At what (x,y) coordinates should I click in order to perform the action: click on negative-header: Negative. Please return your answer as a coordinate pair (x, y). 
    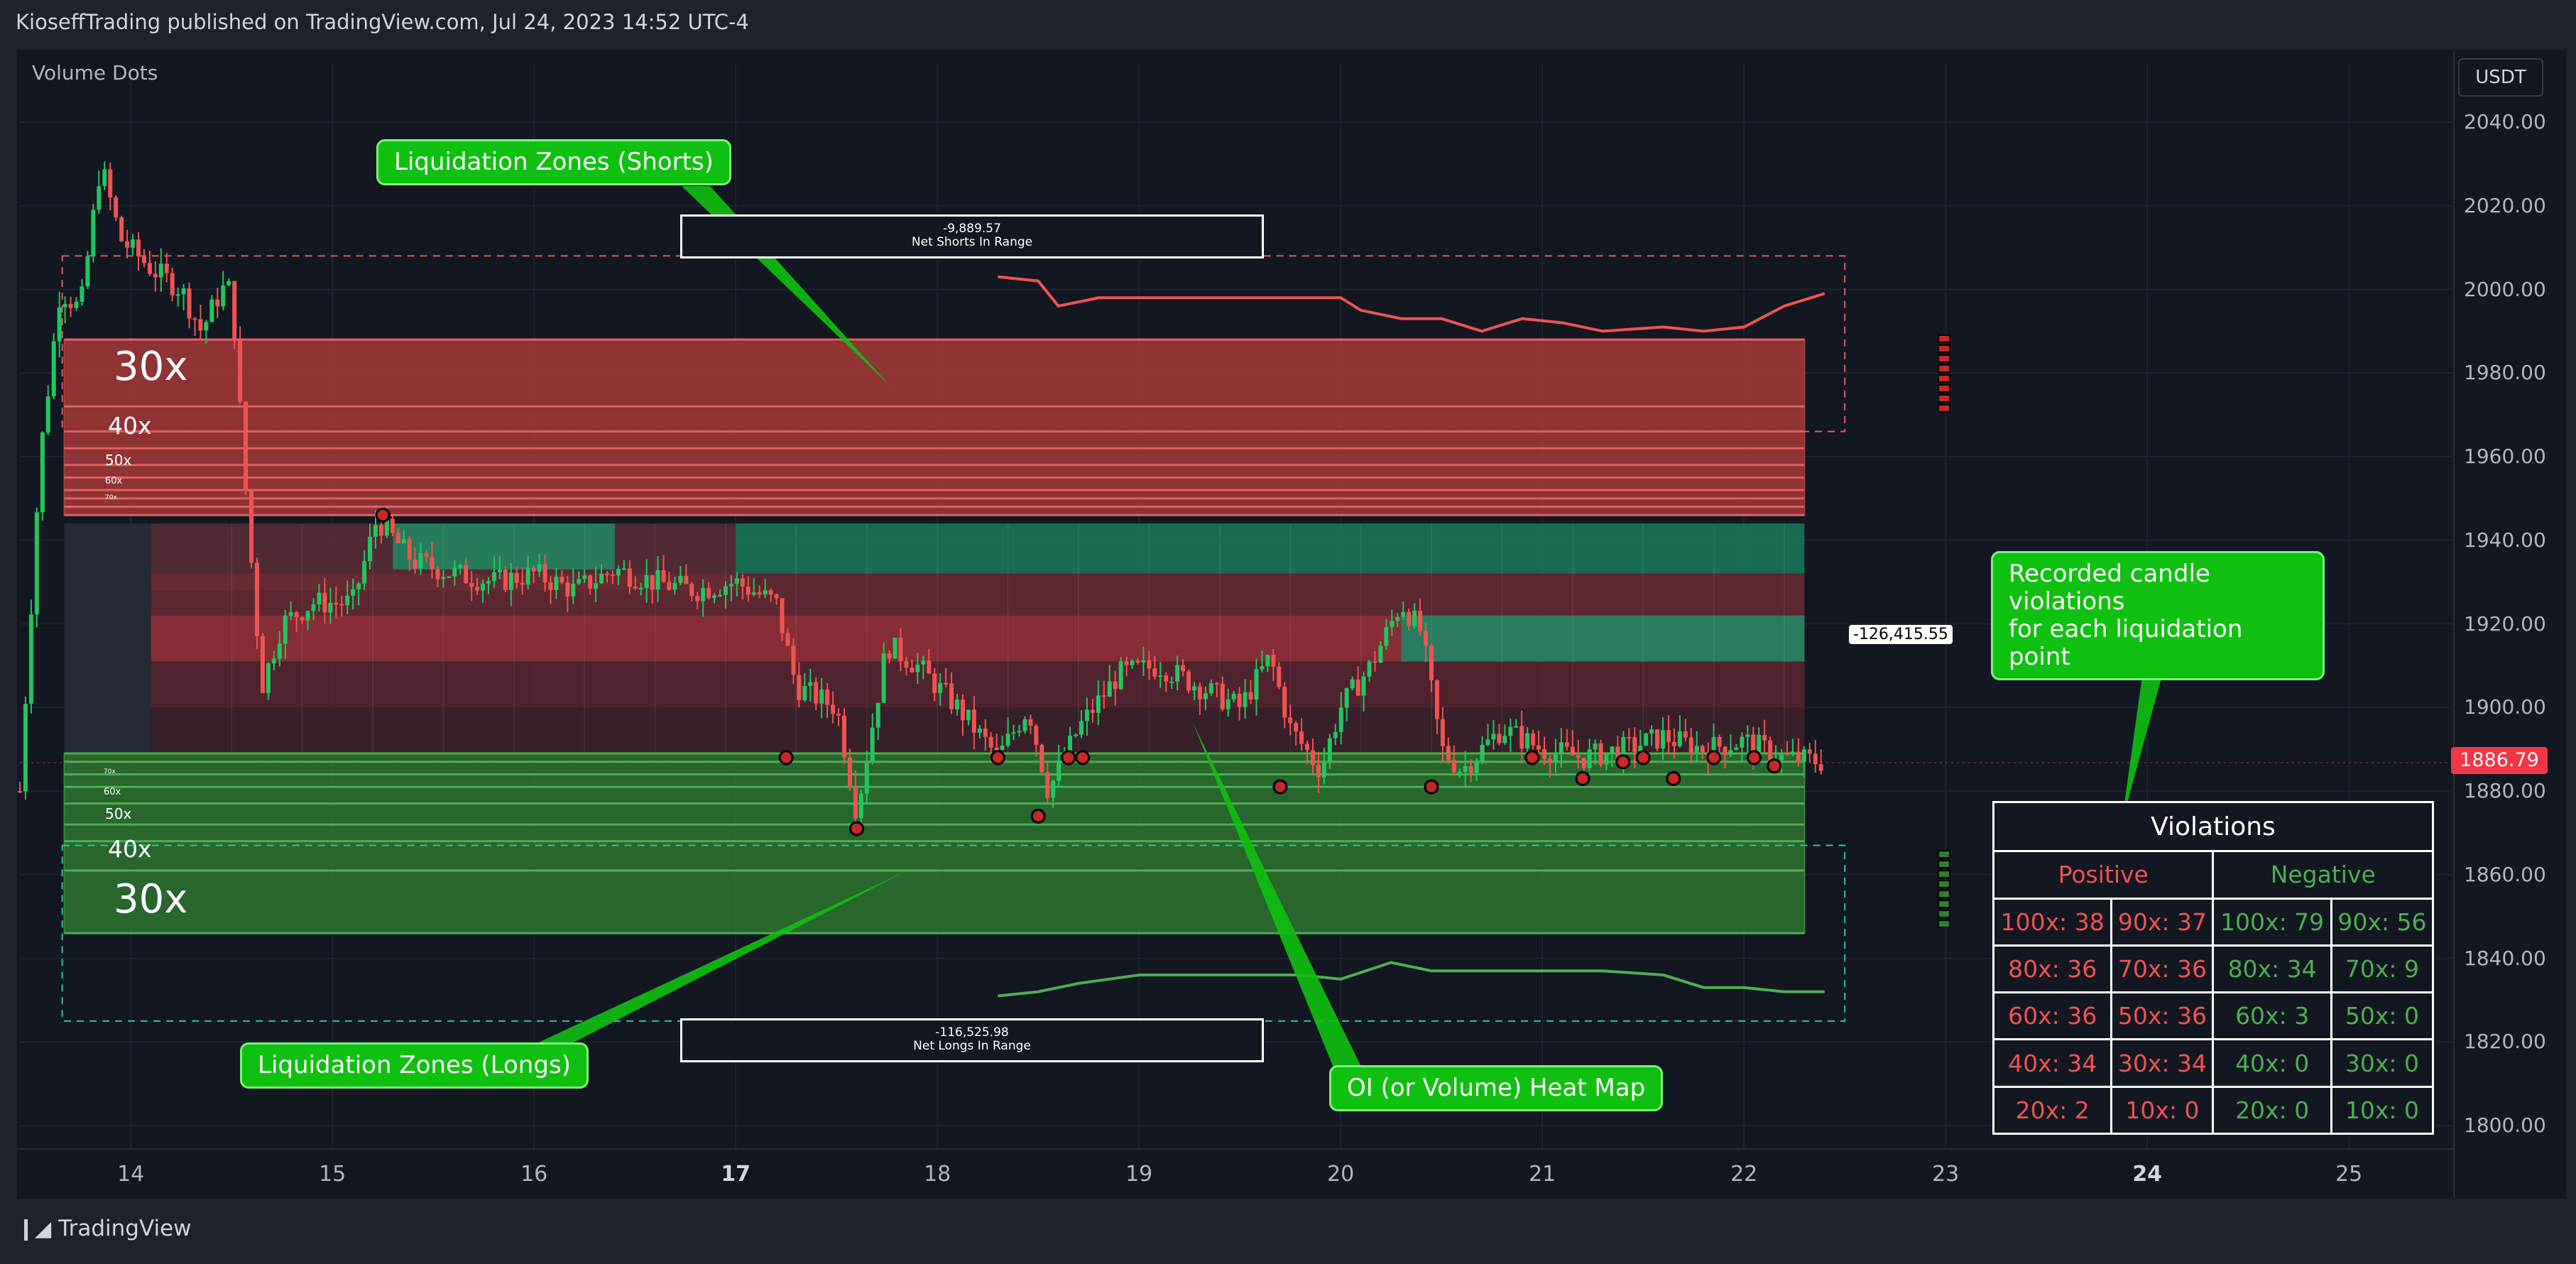
    Looking at the image, I should click on (2323, 875).